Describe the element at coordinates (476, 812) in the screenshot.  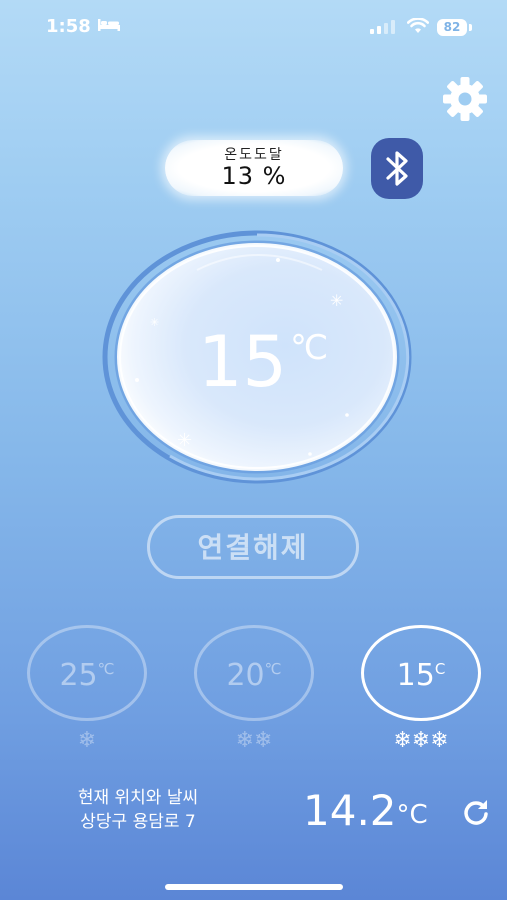
I see `refresh-icon` at that location.